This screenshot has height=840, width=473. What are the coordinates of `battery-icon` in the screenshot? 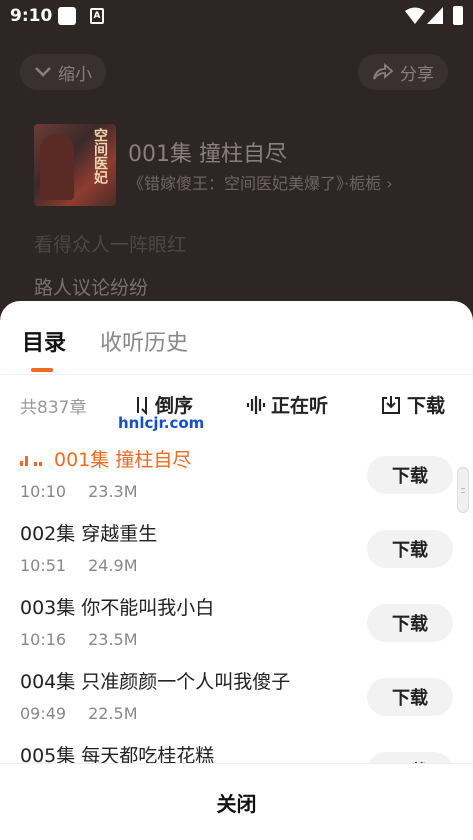 It's located at (458, 15).